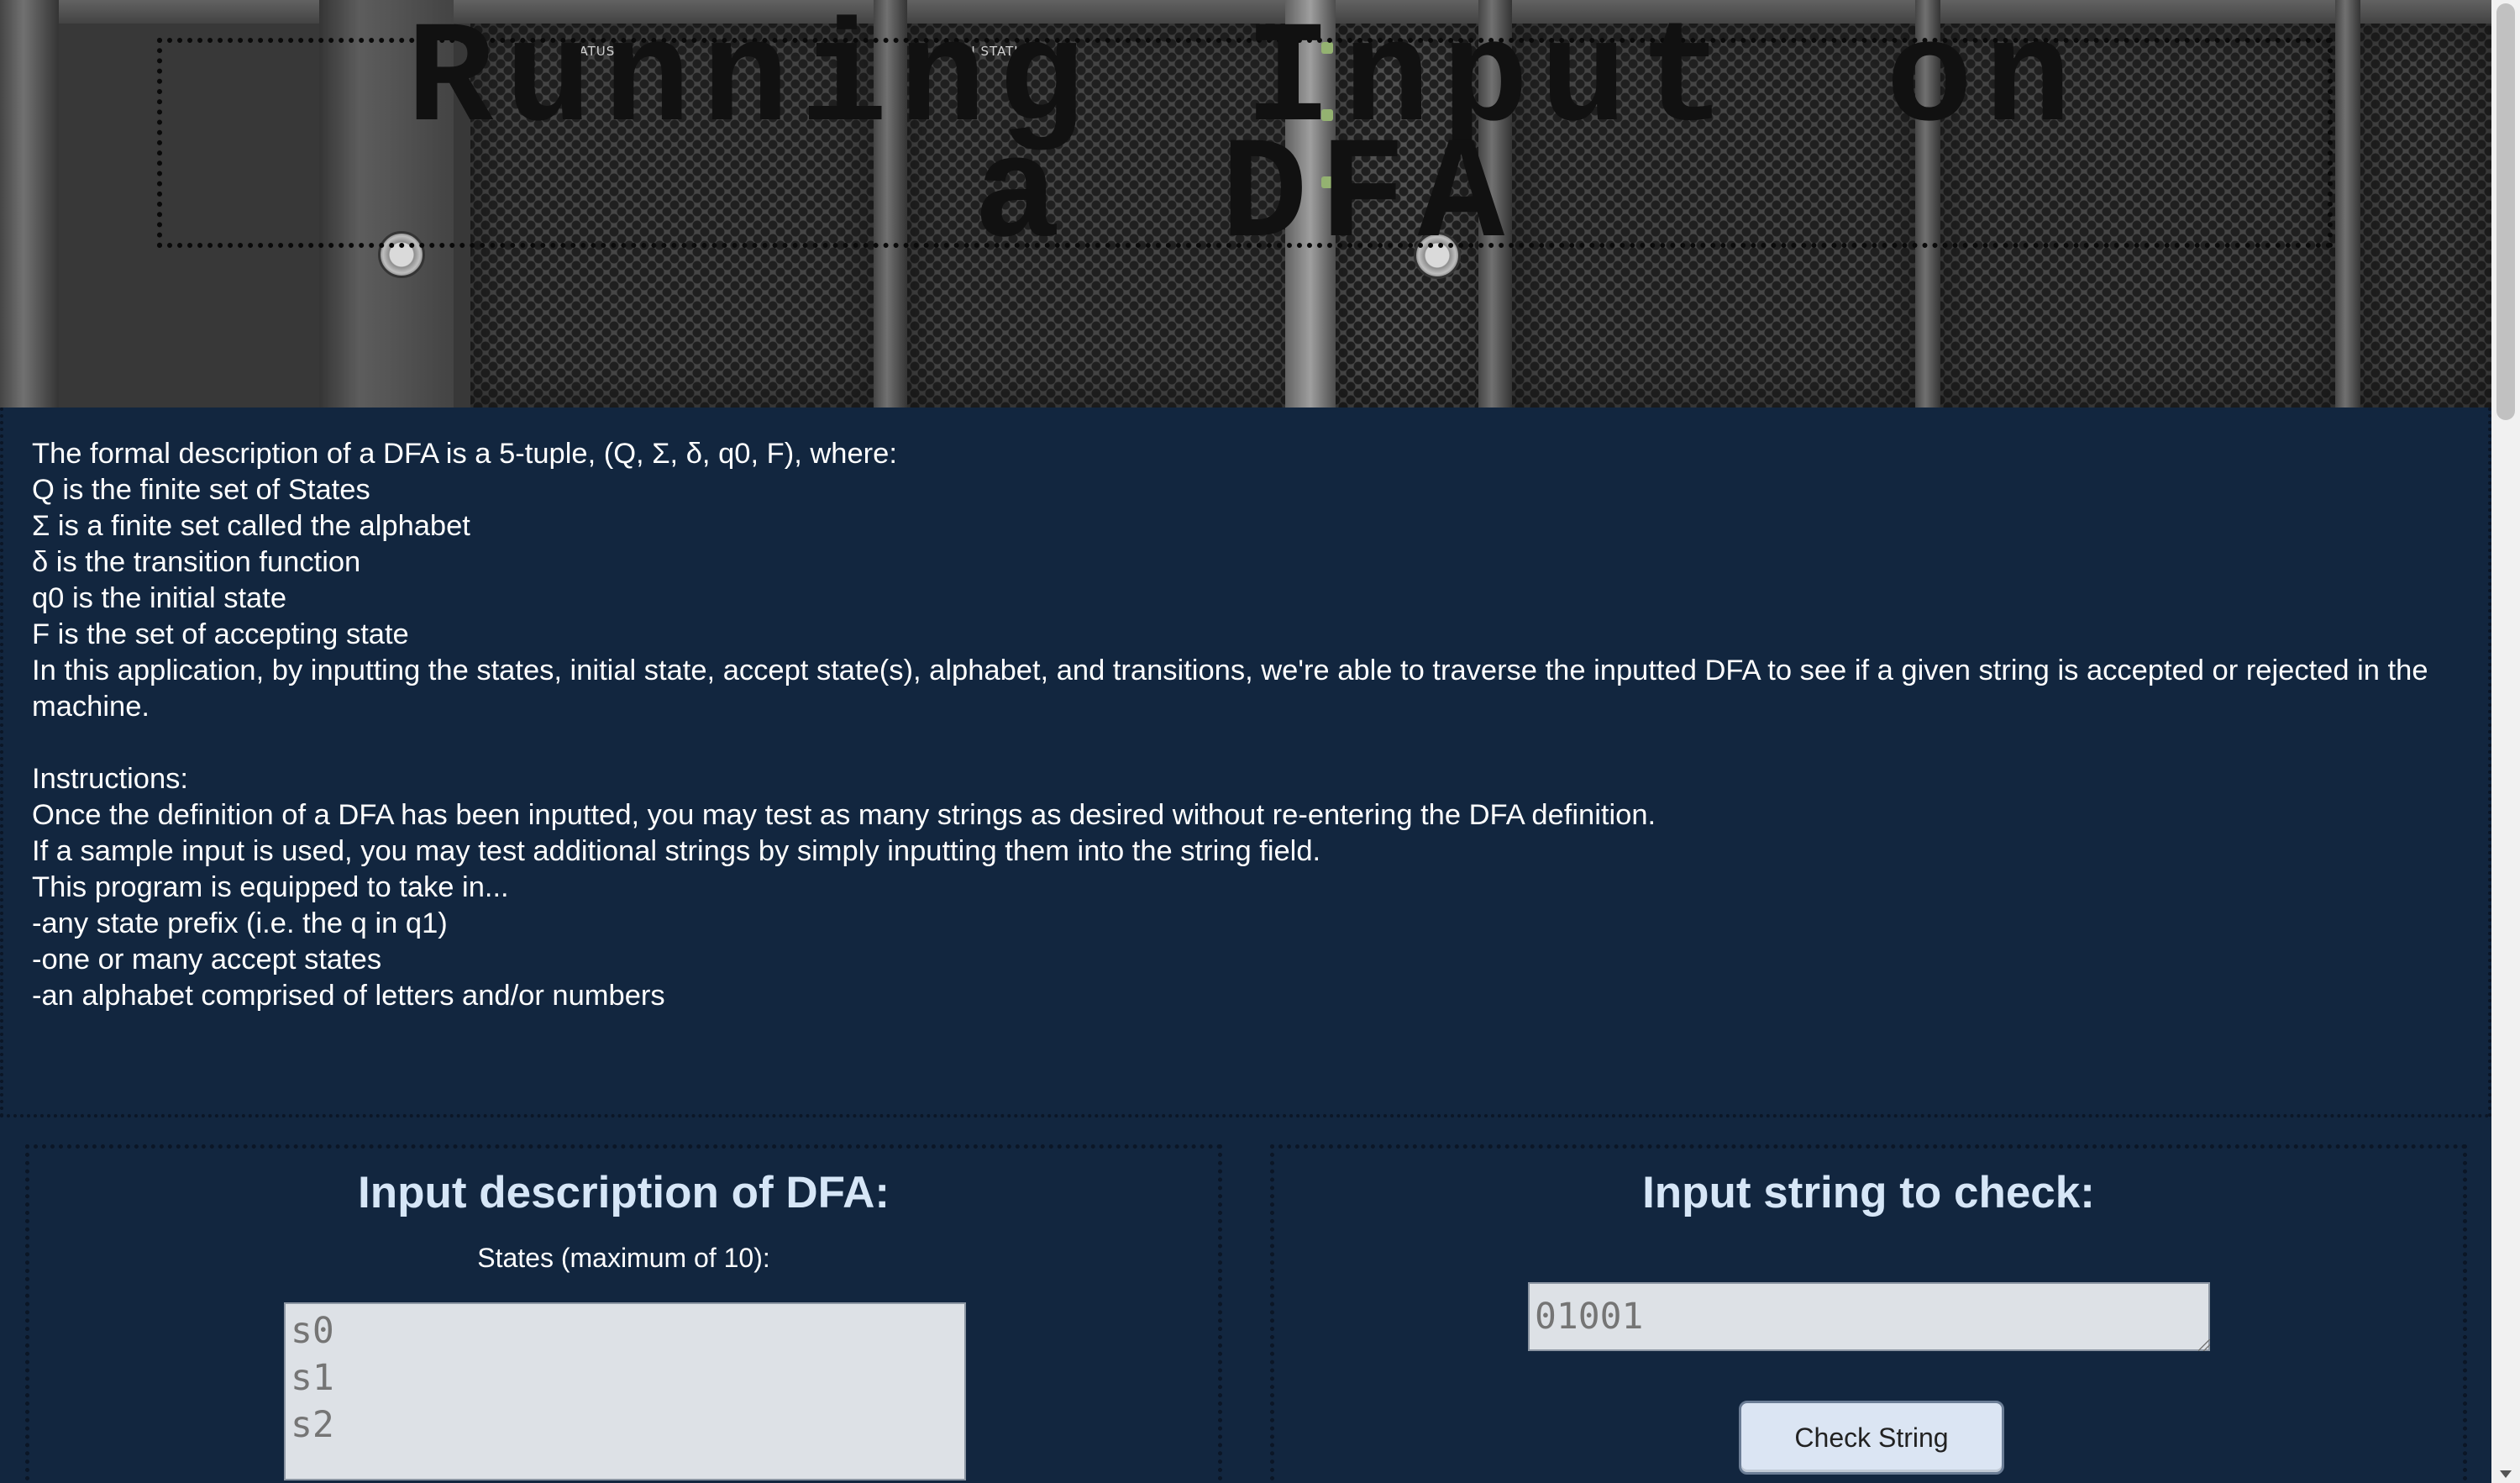  I want to click on instruction-line: -one or many accept states, so click(207, 960).